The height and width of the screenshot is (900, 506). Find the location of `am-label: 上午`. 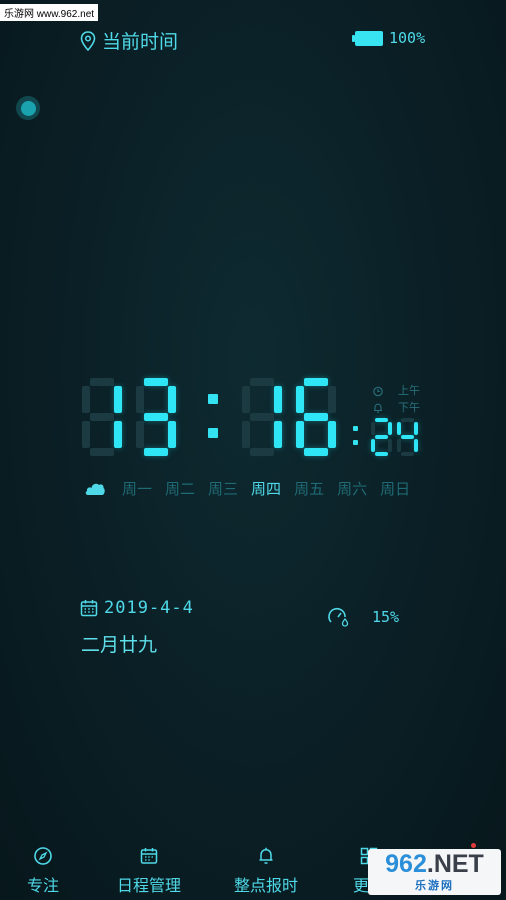

am-label: 上午 is located at coordinates (409, 390).